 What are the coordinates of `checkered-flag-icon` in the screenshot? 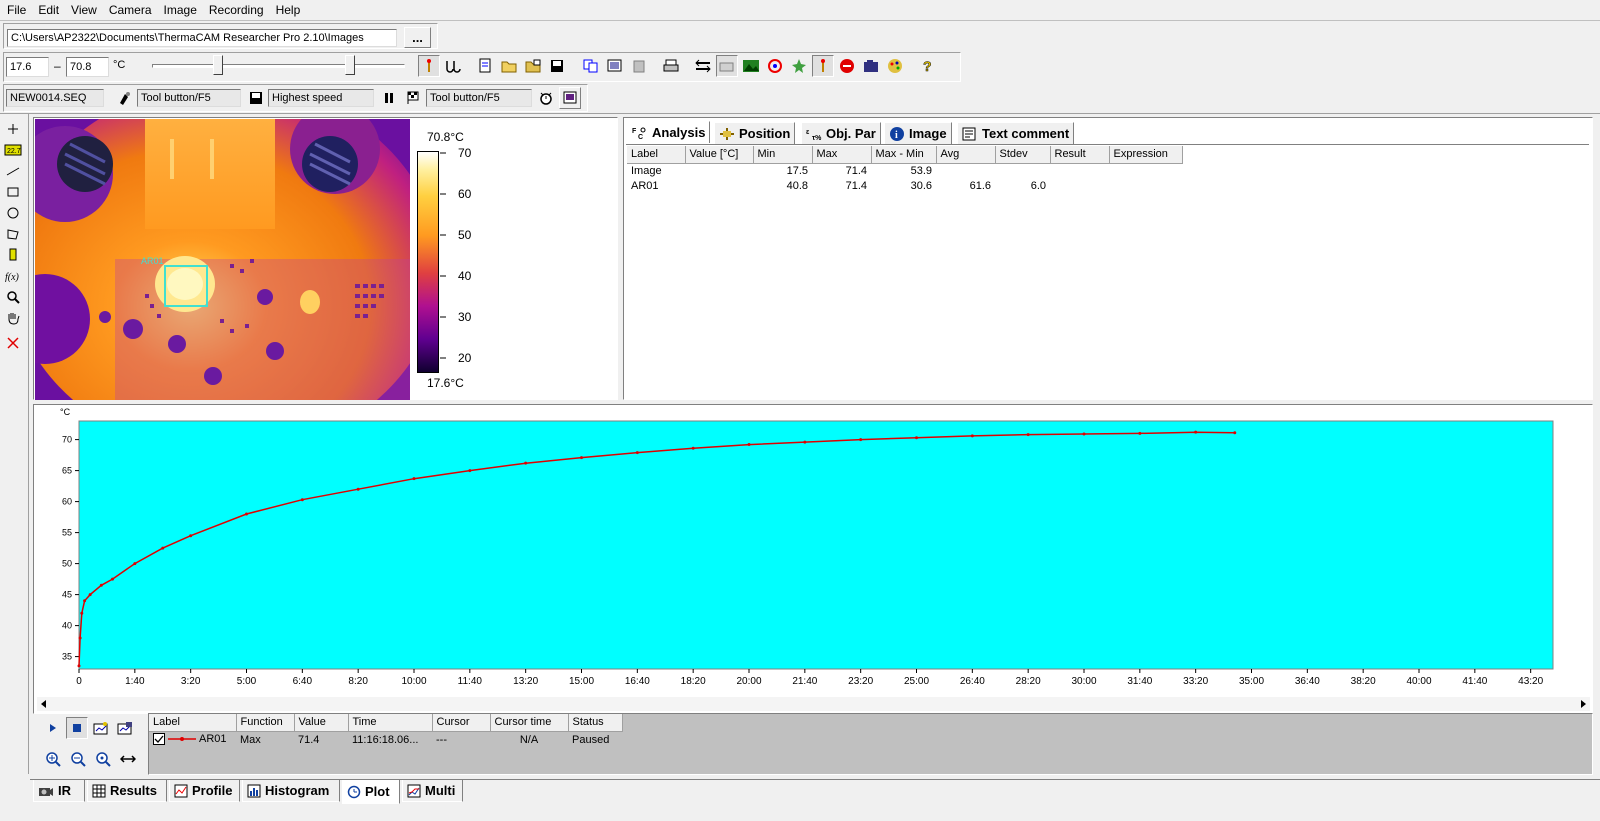 It's located at (413, 98).